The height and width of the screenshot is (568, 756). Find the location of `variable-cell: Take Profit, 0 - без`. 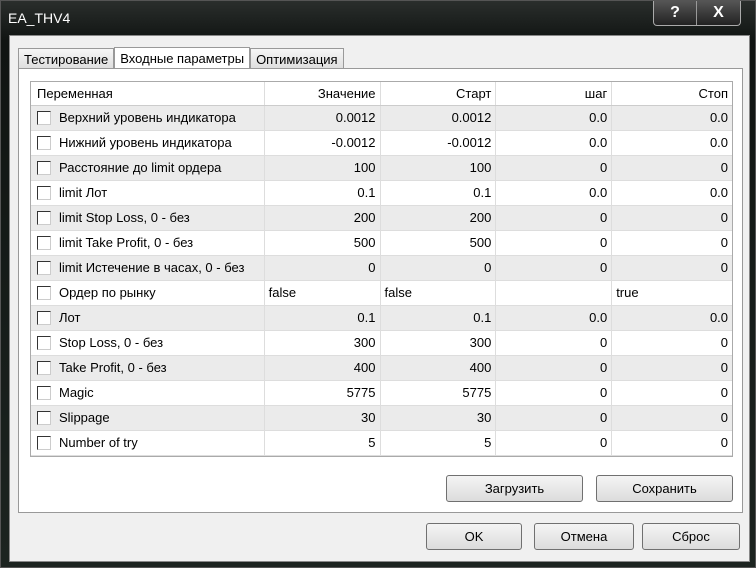

variable-cell: Take Profit, 0 - без is located at coordinates (148, 368).